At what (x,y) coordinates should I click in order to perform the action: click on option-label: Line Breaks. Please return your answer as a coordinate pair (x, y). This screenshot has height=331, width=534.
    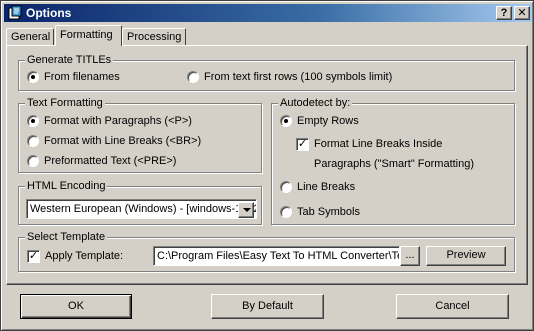
    Looking at the image, I should click on (326, 187).